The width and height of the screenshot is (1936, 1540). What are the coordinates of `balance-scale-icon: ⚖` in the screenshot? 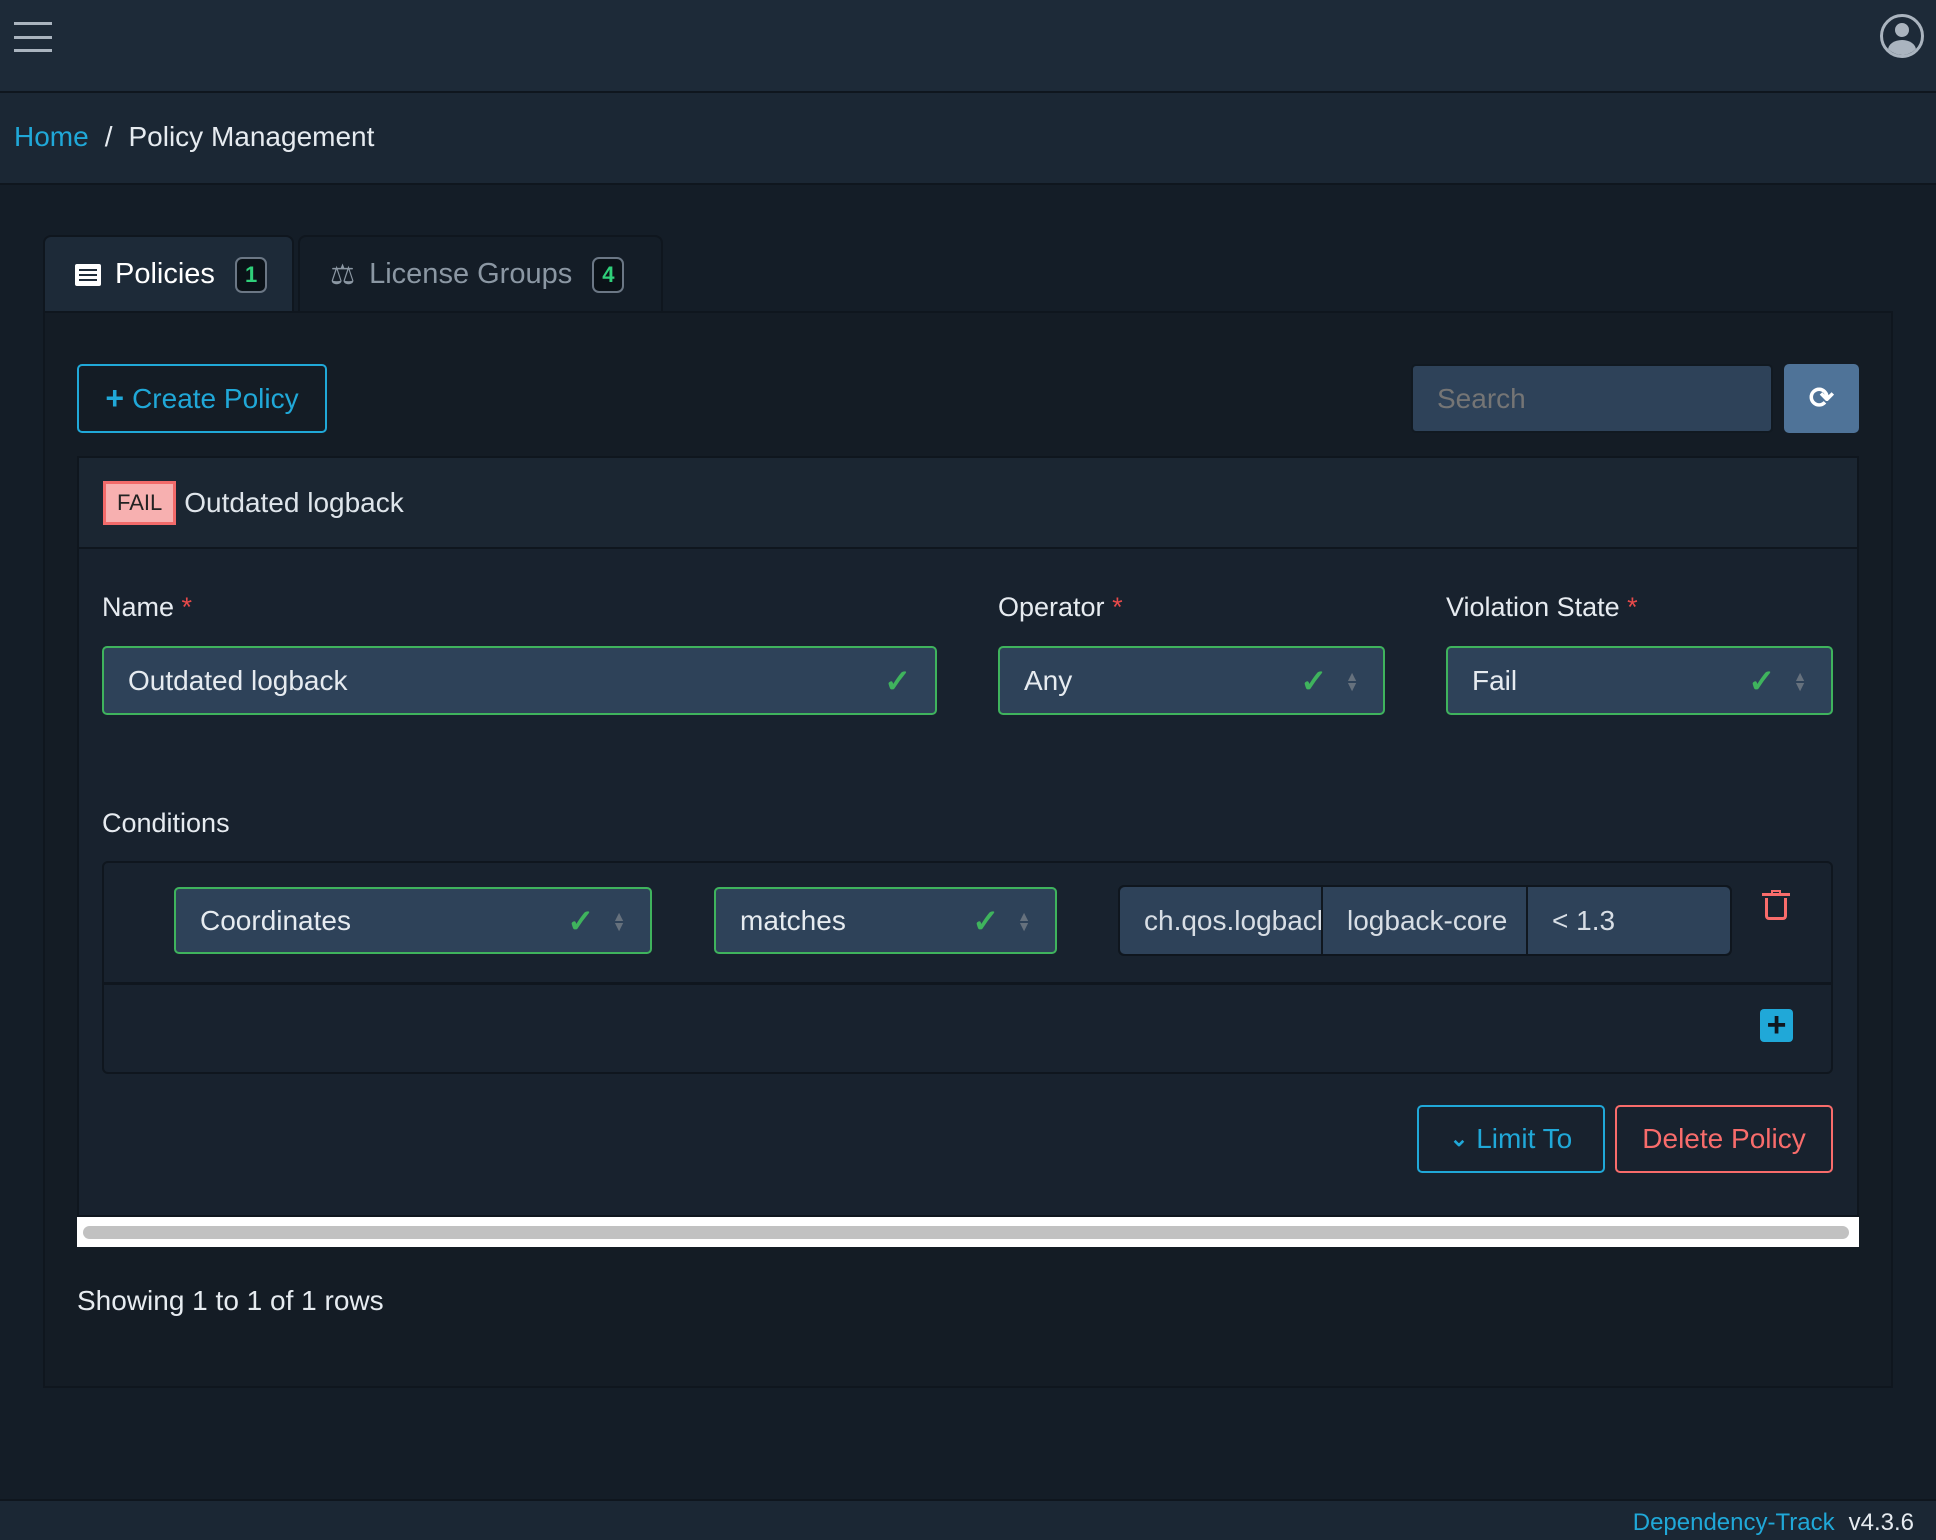 It's located at (343, 274).